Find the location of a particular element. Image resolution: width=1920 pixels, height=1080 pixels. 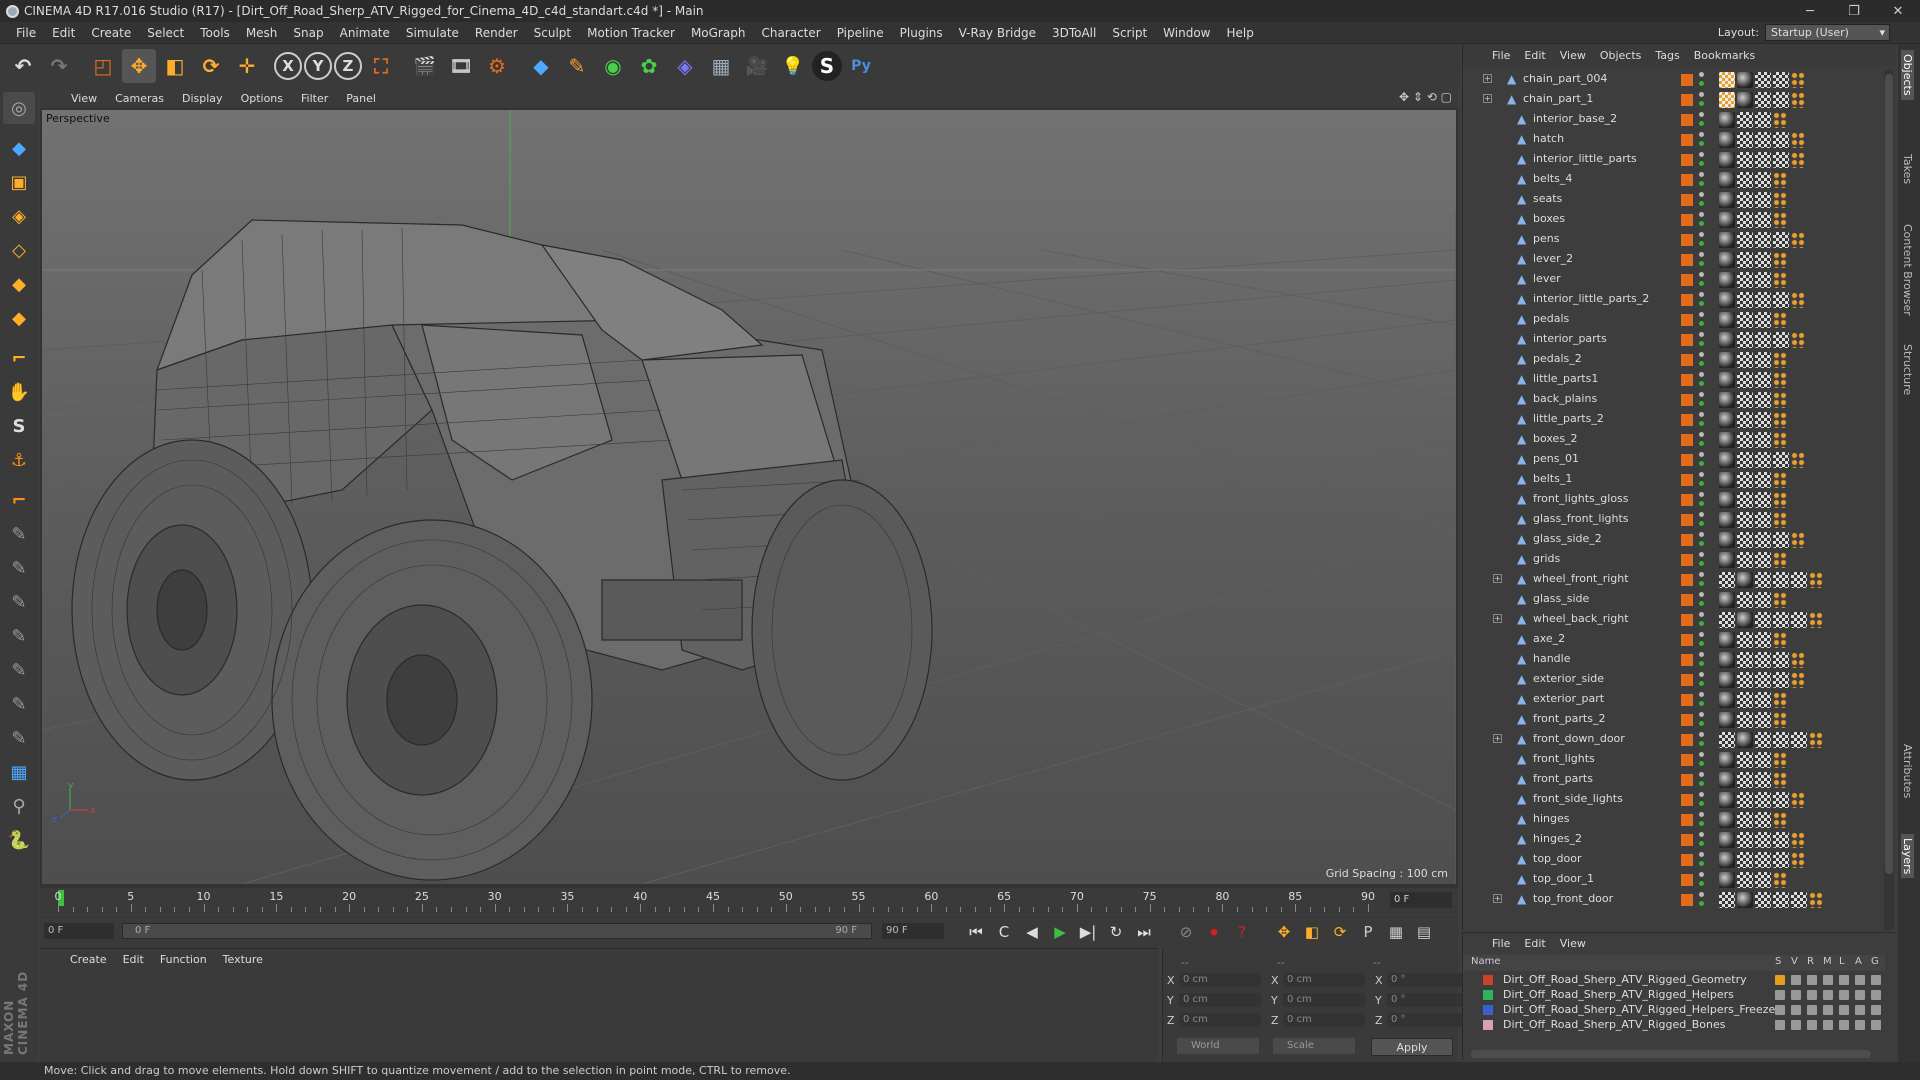

layer-column-name: Name is located at coordinates (1486, 961).